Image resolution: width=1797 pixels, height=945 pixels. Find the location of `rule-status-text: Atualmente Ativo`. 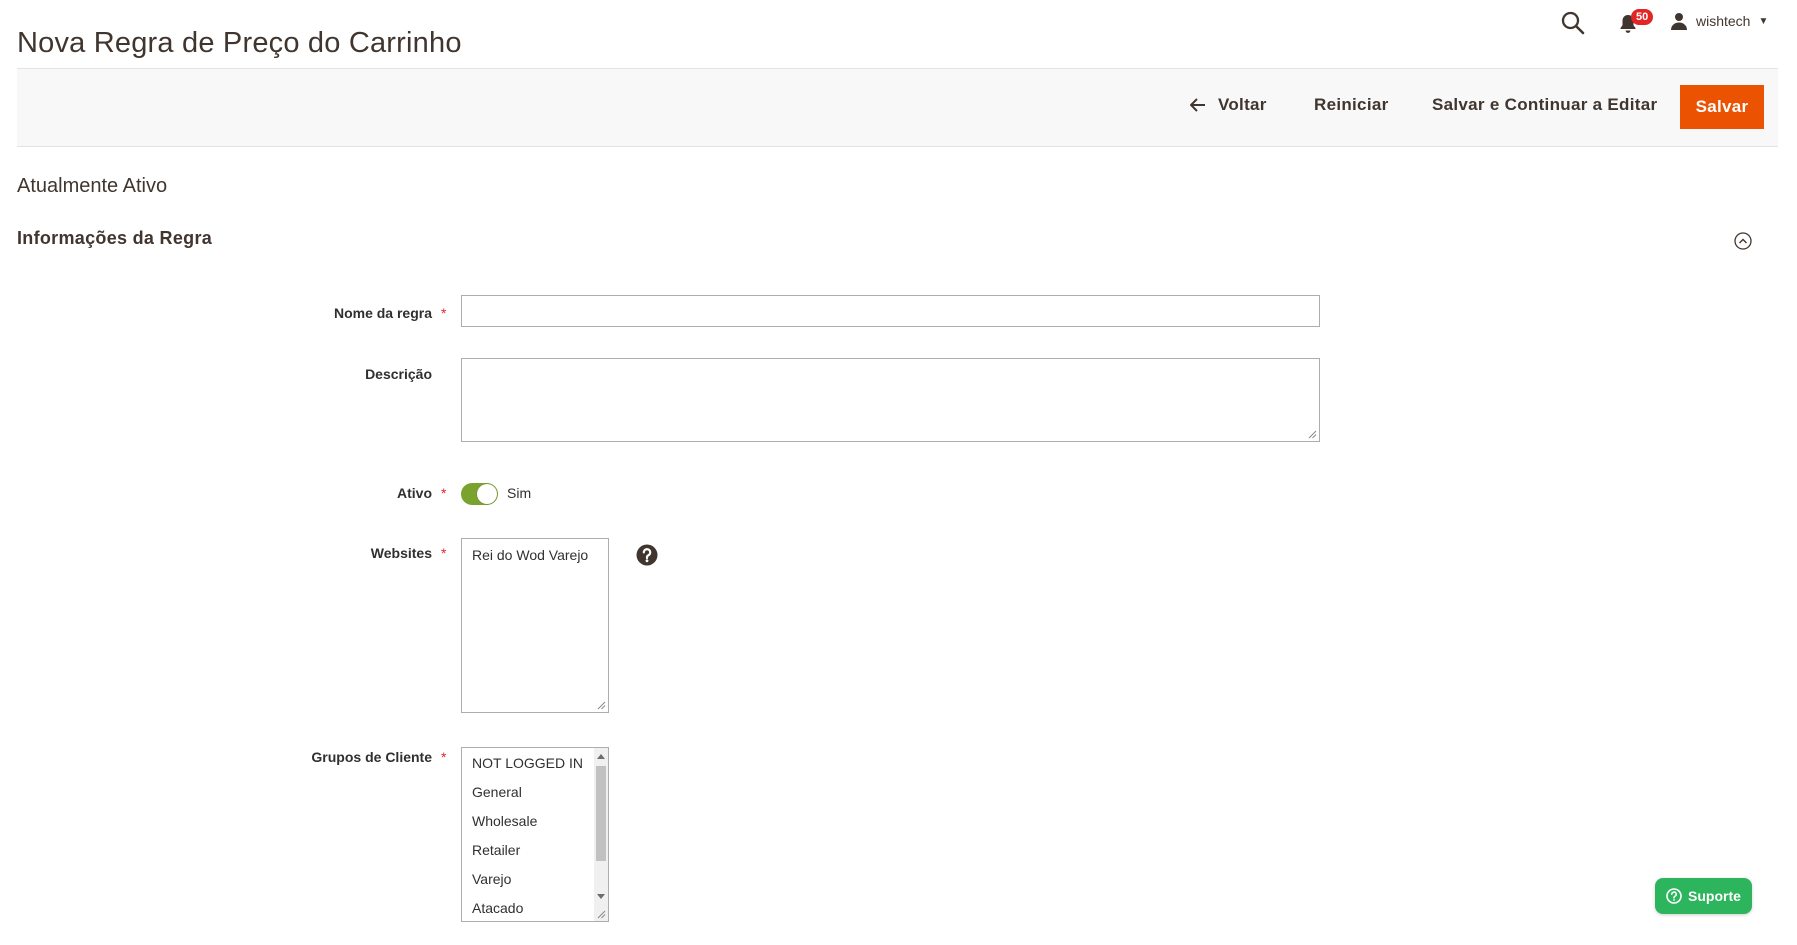

rule-status-text: Atualmente Ativo is located at coordinates (92, 186).